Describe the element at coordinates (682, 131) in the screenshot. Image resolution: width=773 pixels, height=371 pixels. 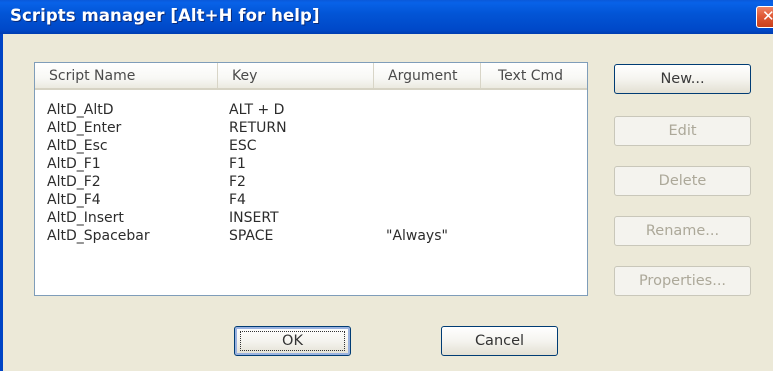
I see `edit-button: Edit` at that location.